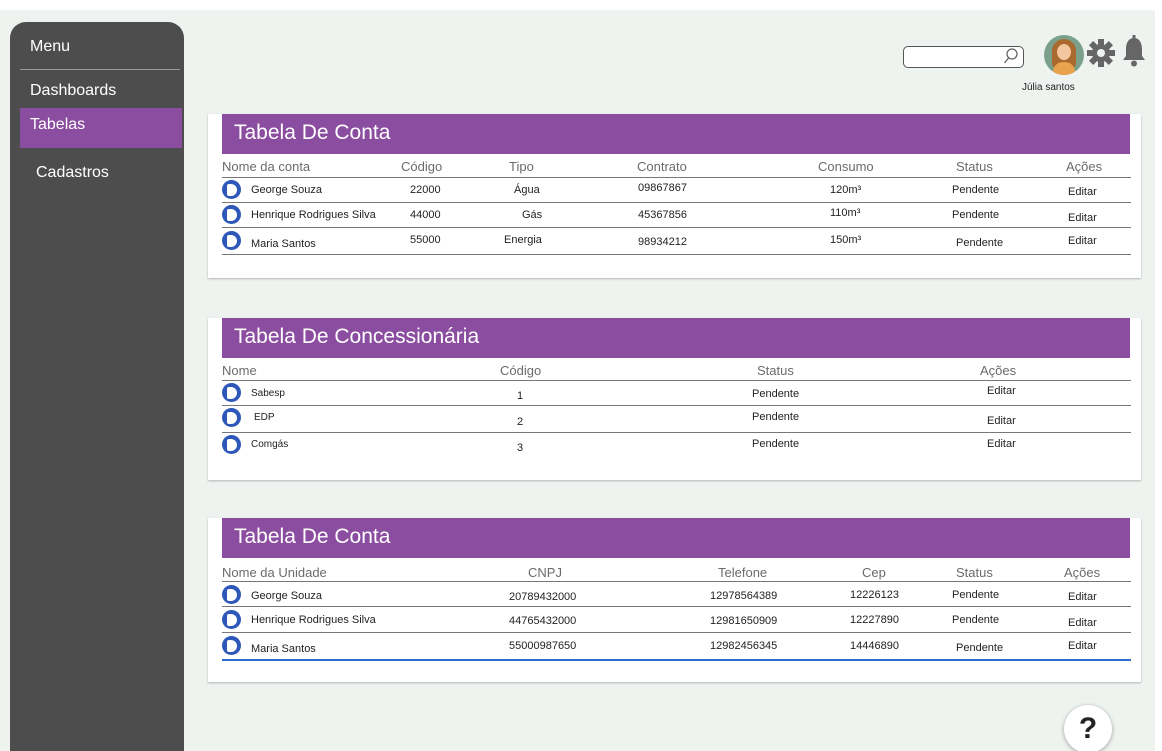  Describe the element at coordinates (266, 166) in the screenshot. I see `column-header-name: Nome da conta` at that location.